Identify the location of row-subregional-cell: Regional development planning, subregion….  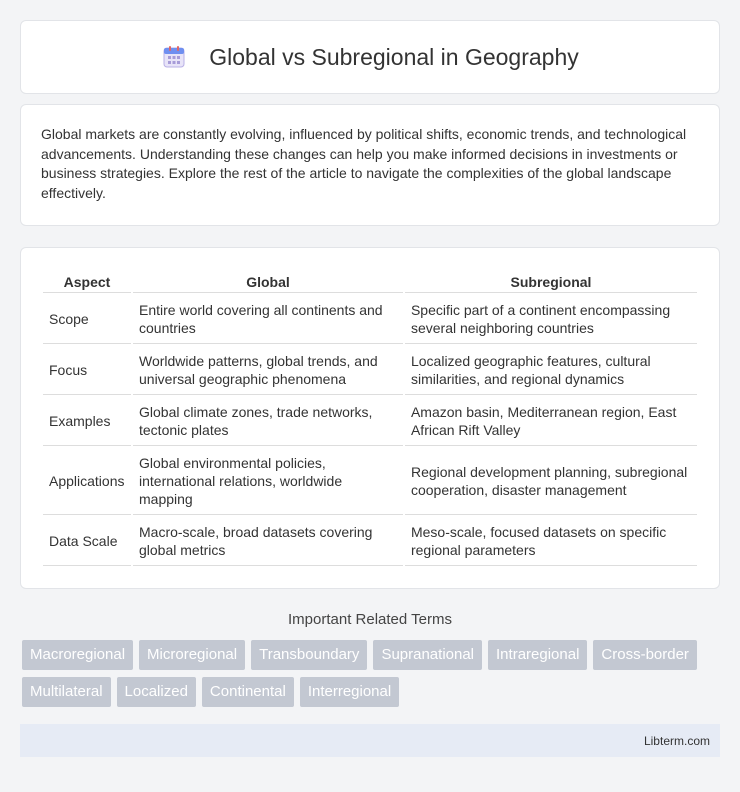
(550, 481).